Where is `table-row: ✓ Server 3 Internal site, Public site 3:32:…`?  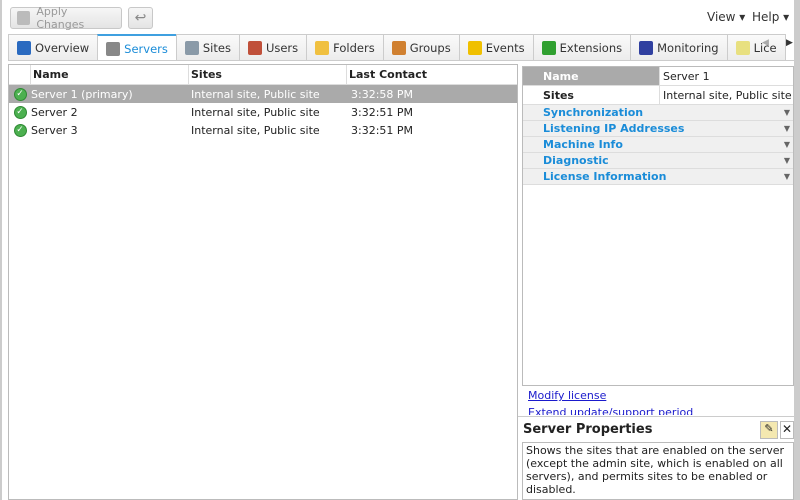 table-row: ✓ Server 3 Internal site, Public site 3:32:… is located at coordinates (263, 130).